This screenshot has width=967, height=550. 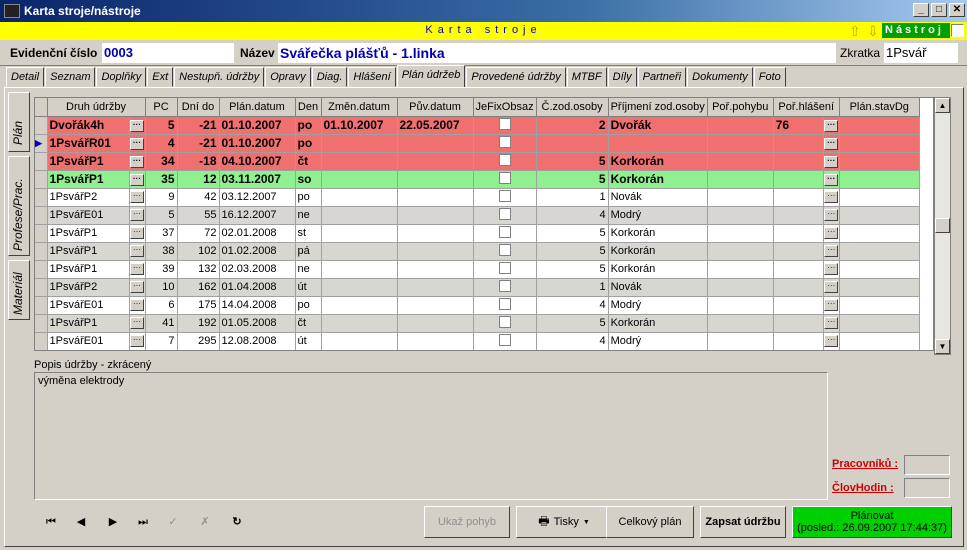 I want to click on cell-den: so, so click(x=308, y=179).